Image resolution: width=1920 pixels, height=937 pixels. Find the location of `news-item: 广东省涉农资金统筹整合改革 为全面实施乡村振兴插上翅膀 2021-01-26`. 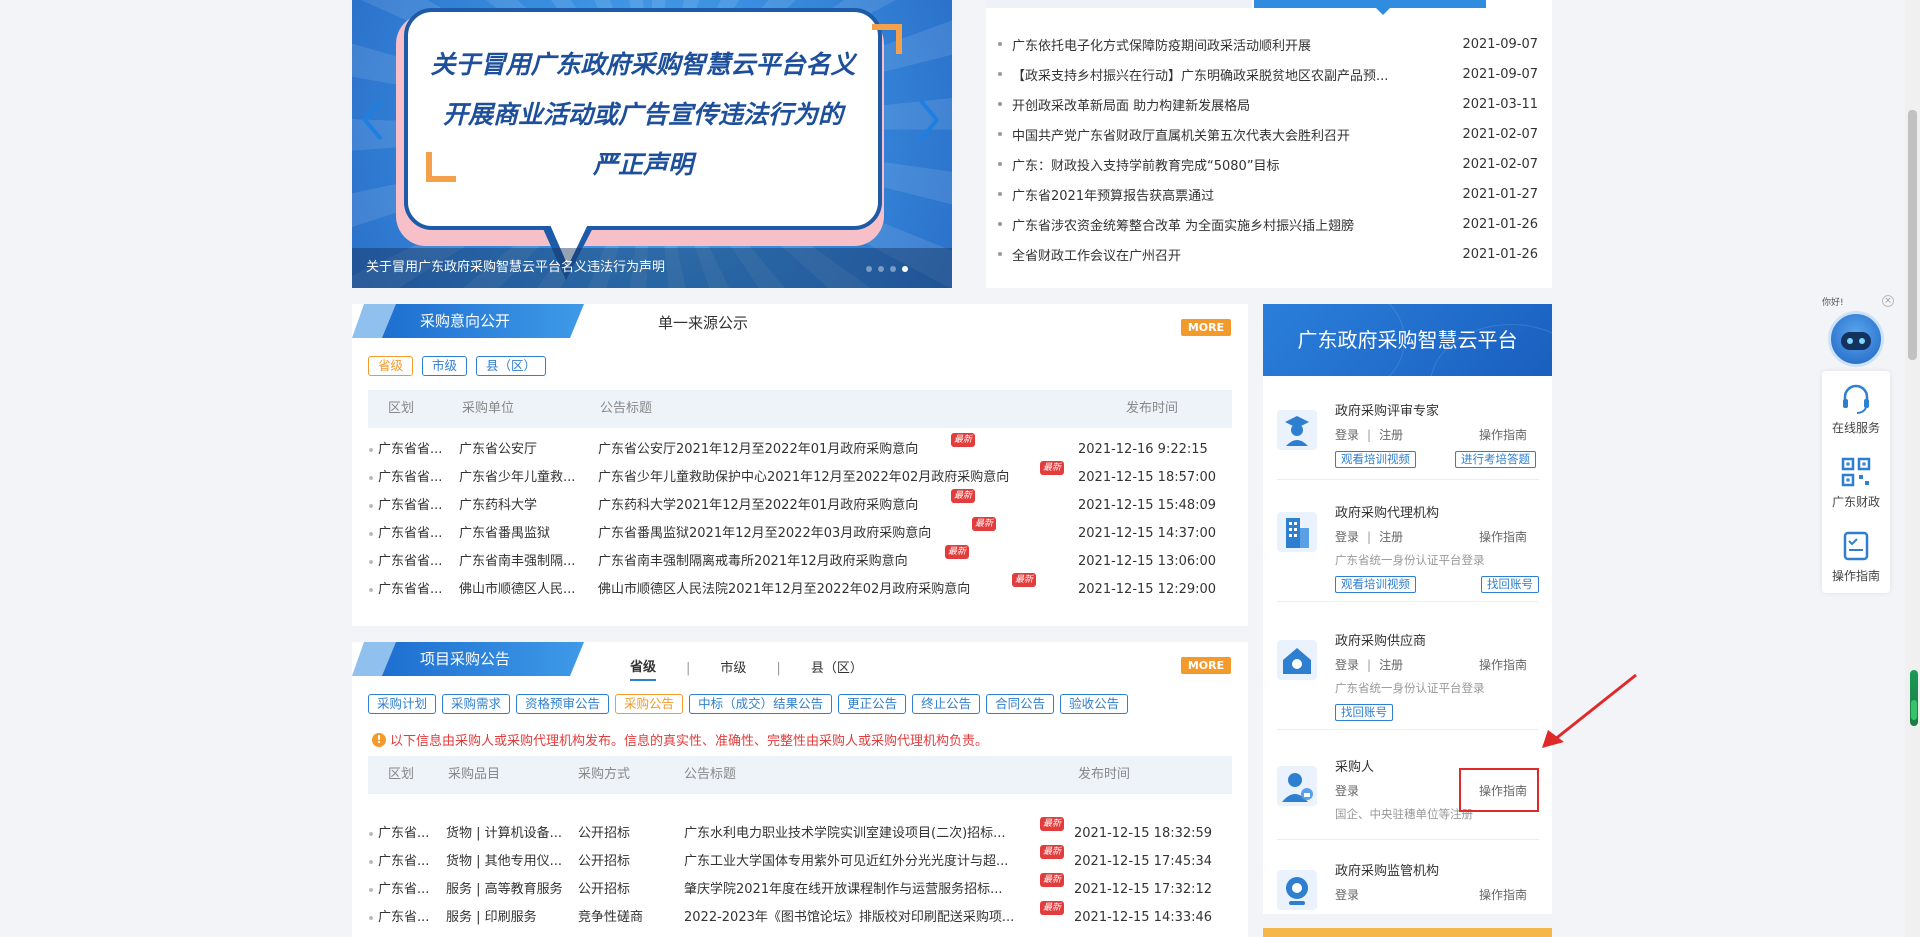

news-item: 广东省涉农资金统筹整合改革 为全面实施乡村振兴插上翅膀 2021-01-26 is located at coordinates (1268, 224).